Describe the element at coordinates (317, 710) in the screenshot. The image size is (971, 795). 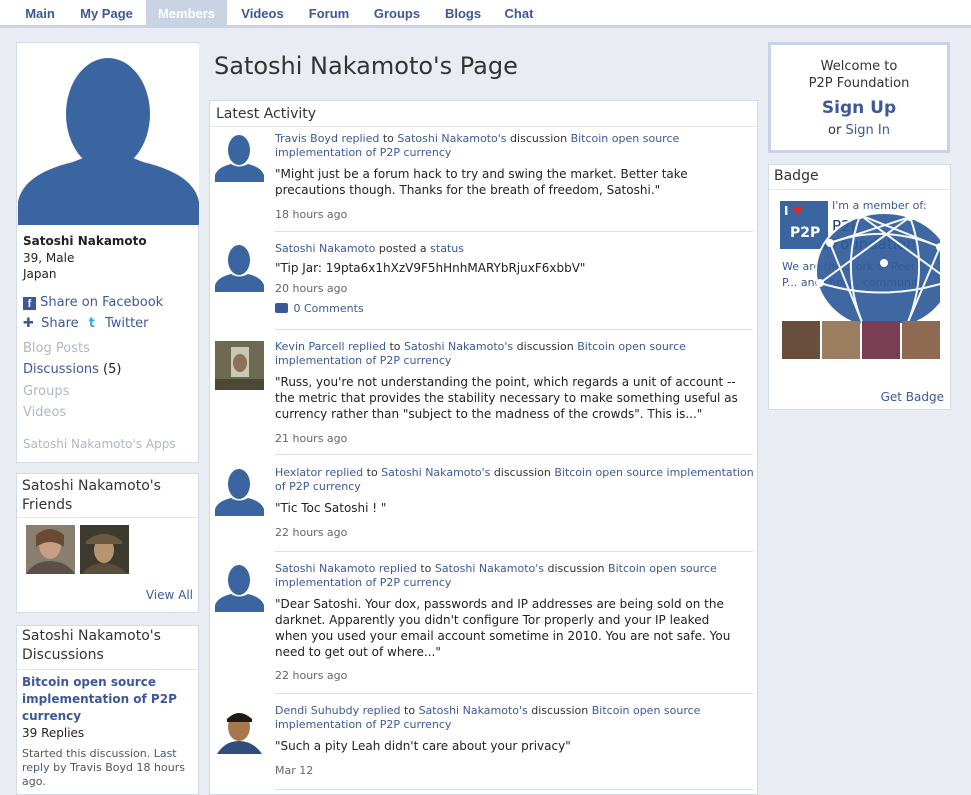
I see `actor-link: Dendi Suhubdy` at that location.